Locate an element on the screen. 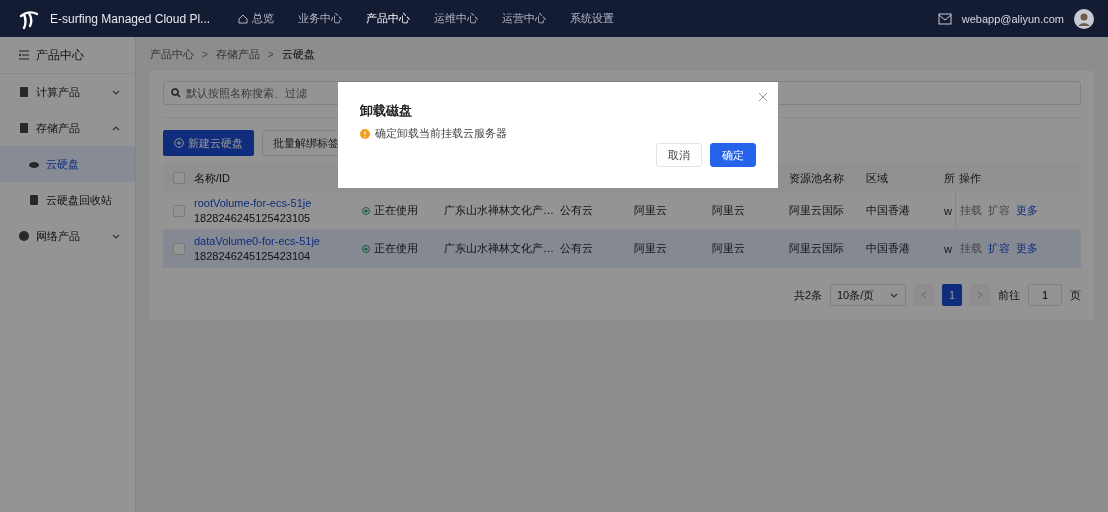 The image size is (1108, 512). breadcrumb-item: 云硬盘 is located at coordinates (298, 54).